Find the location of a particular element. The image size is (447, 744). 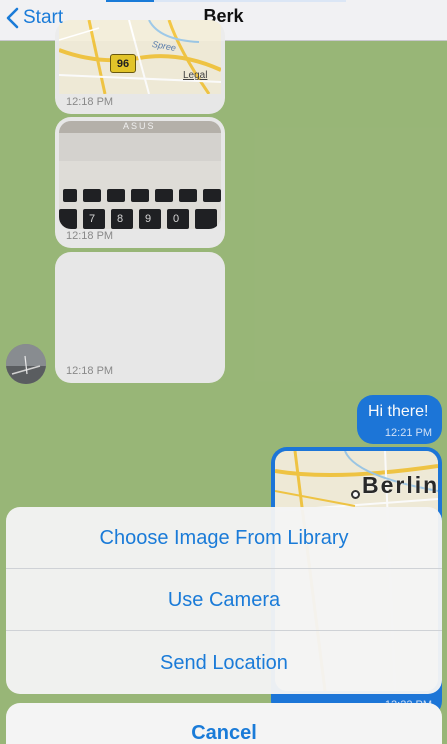

use-camera-button: Use Camera is located at coordinates (224, 600).